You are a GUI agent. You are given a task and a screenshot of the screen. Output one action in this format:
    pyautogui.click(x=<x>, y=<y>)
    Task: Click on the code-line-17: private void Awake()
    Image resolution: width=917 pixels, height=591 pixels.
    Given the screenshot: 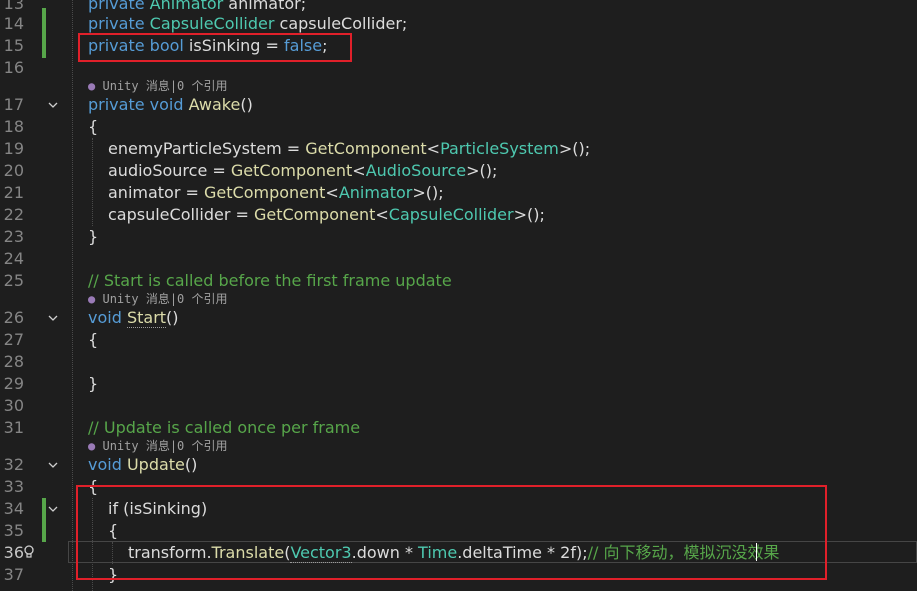 What is the action you would take?
    pyautogui.click(x=170, y=105)
    